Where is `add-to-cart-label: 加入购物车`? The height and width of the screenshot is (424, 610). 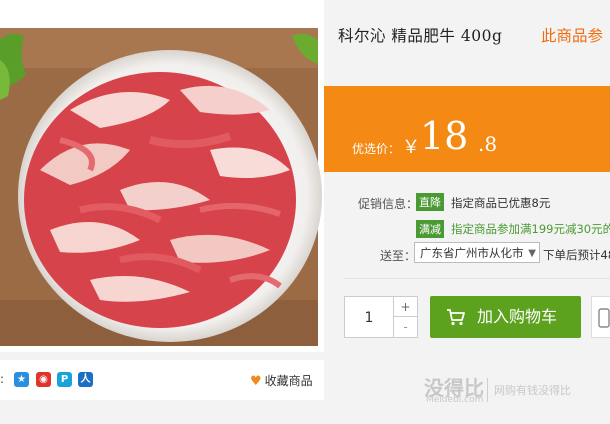
add-to-cart-label: 加入购物车 is located at coordinates (517, 316).